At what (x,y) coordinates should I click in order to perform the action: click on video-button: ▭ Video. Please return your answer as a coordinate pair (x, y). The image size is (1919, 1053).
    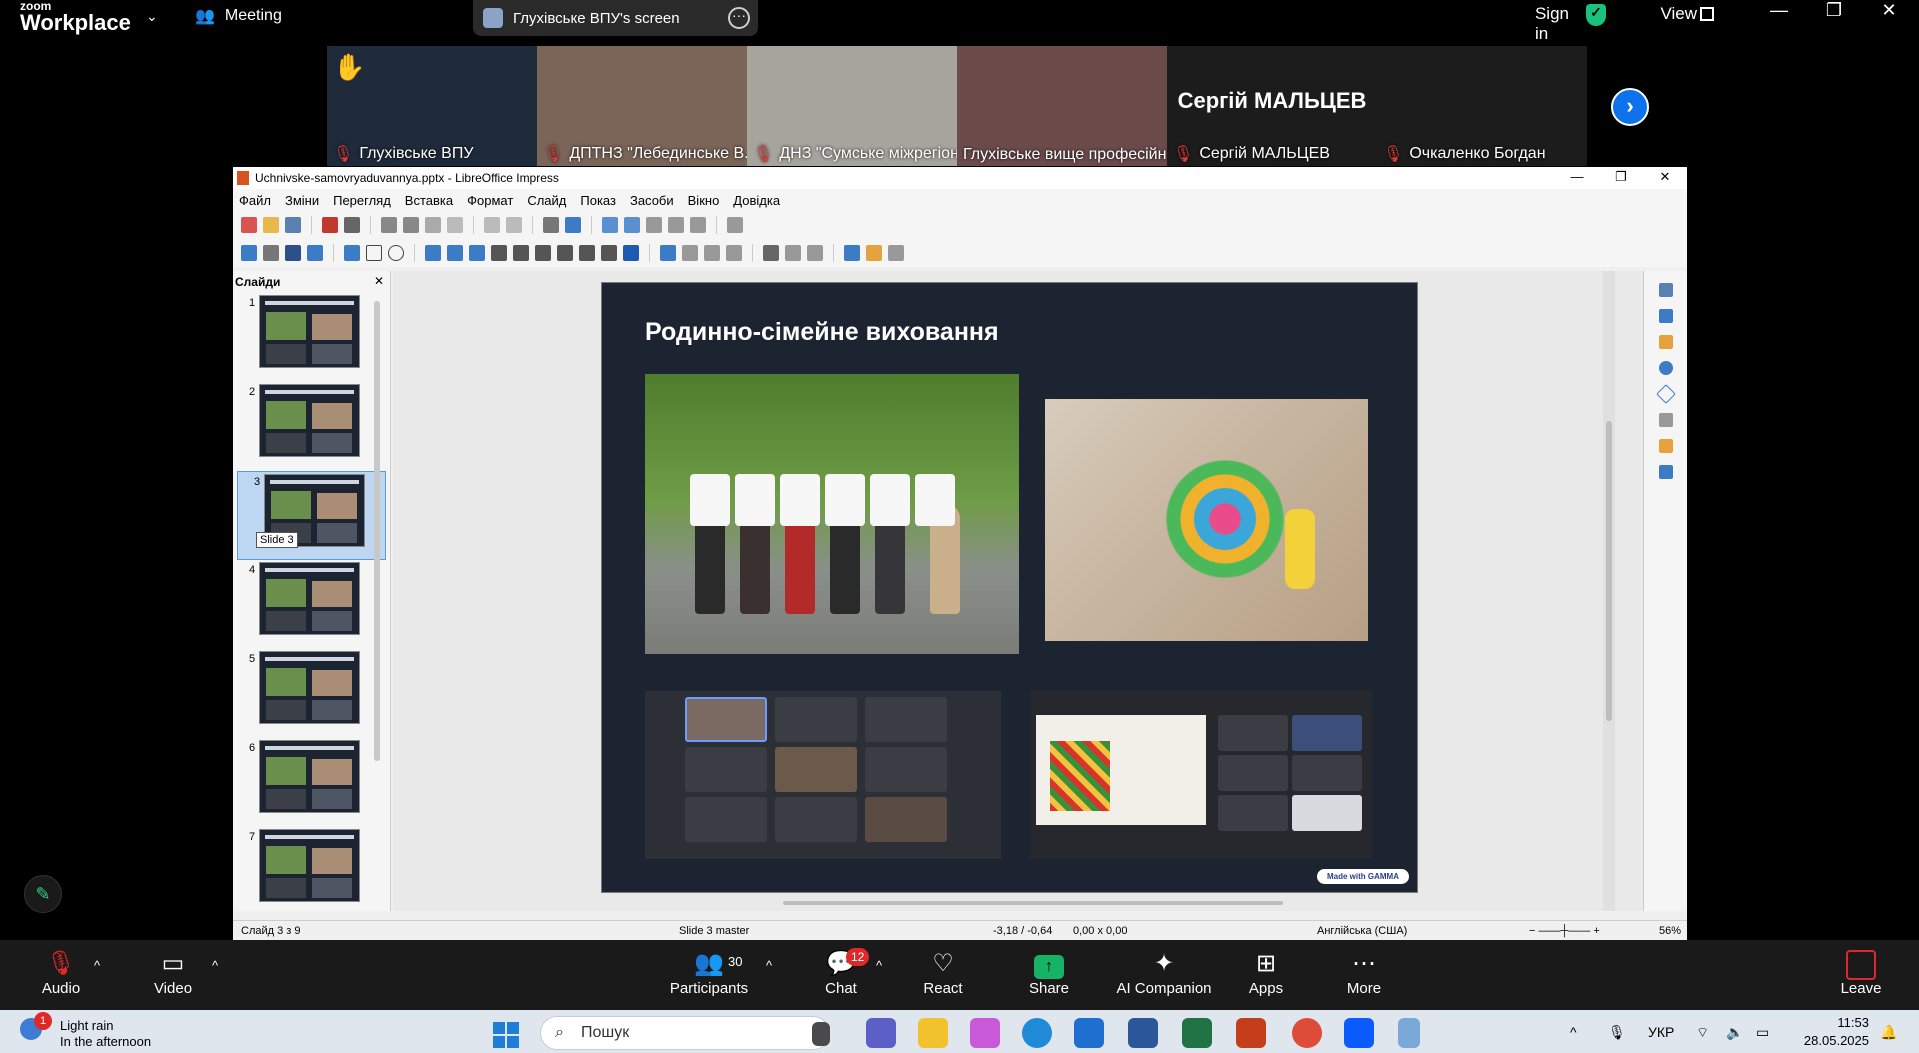
    Looking at the image, I should click on (173, 972).